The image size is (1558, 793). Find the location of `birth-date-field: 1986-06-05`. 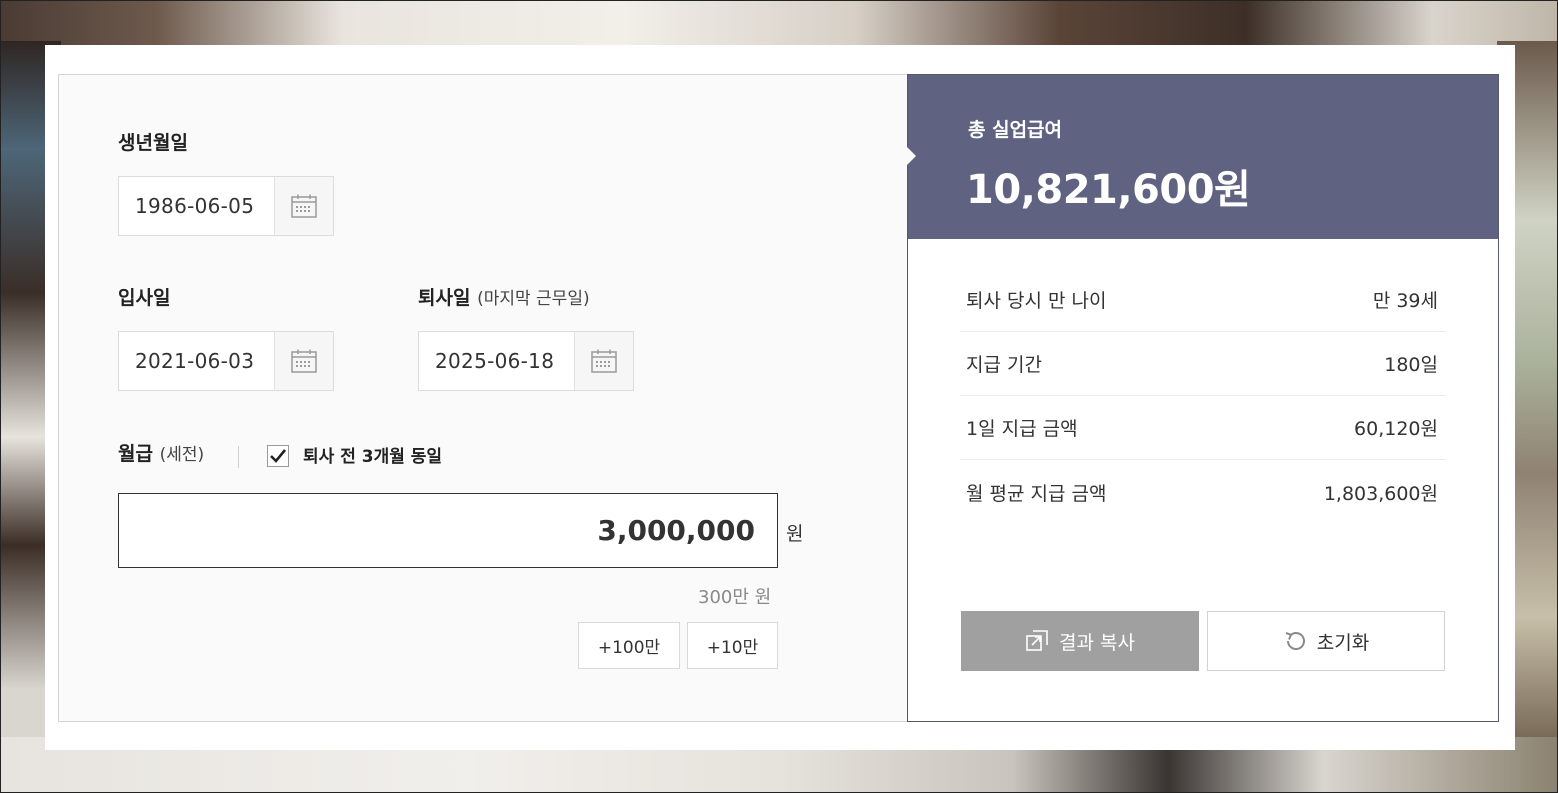

birth-date-field: 1986-06-05 is located at coordinates (226, 206).